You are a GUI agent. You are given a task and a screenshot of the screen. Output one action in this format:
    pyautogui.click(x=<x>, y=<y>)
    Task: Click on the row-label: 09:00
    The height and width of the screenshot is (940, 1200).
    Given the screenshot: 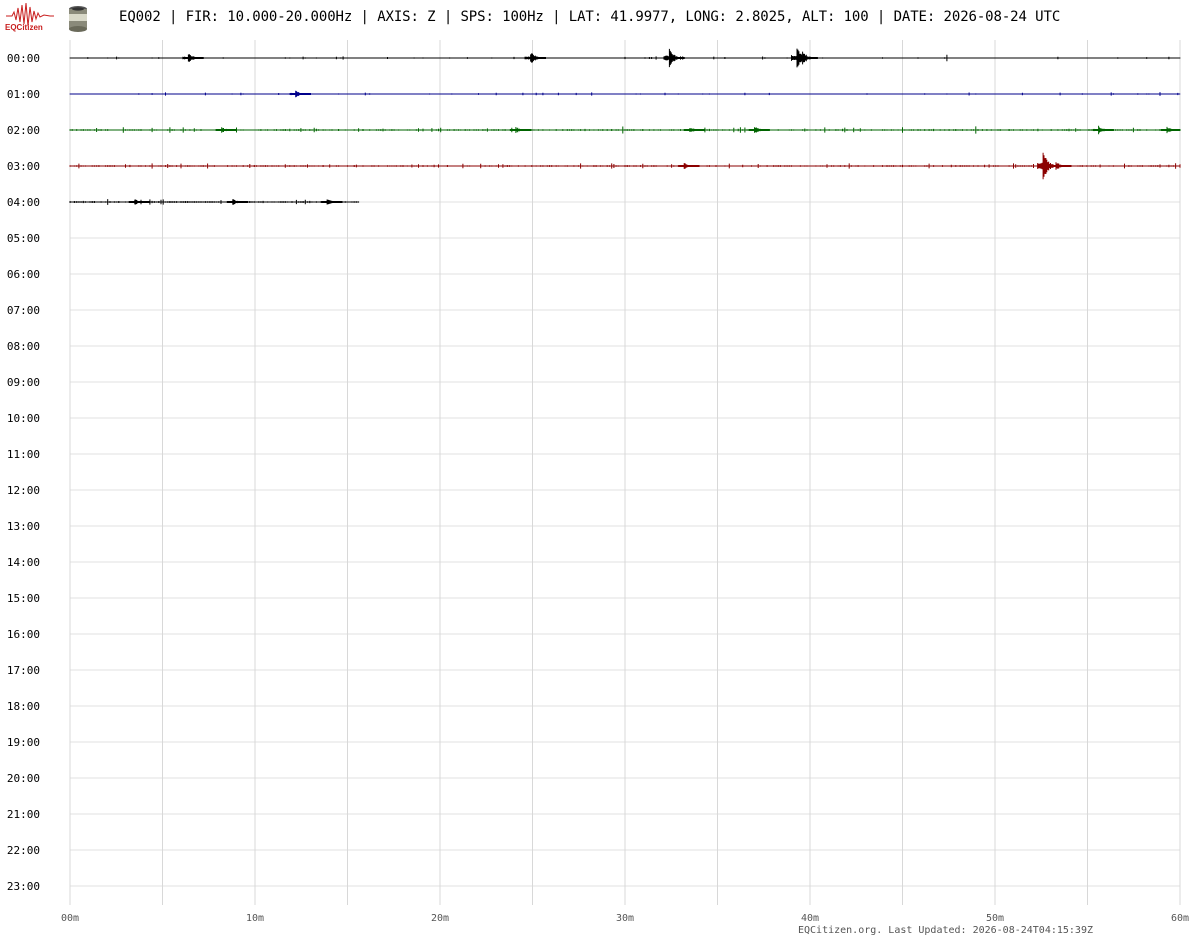 What is the action you would take?
    pyautogui.click(x=23, y=382)
    